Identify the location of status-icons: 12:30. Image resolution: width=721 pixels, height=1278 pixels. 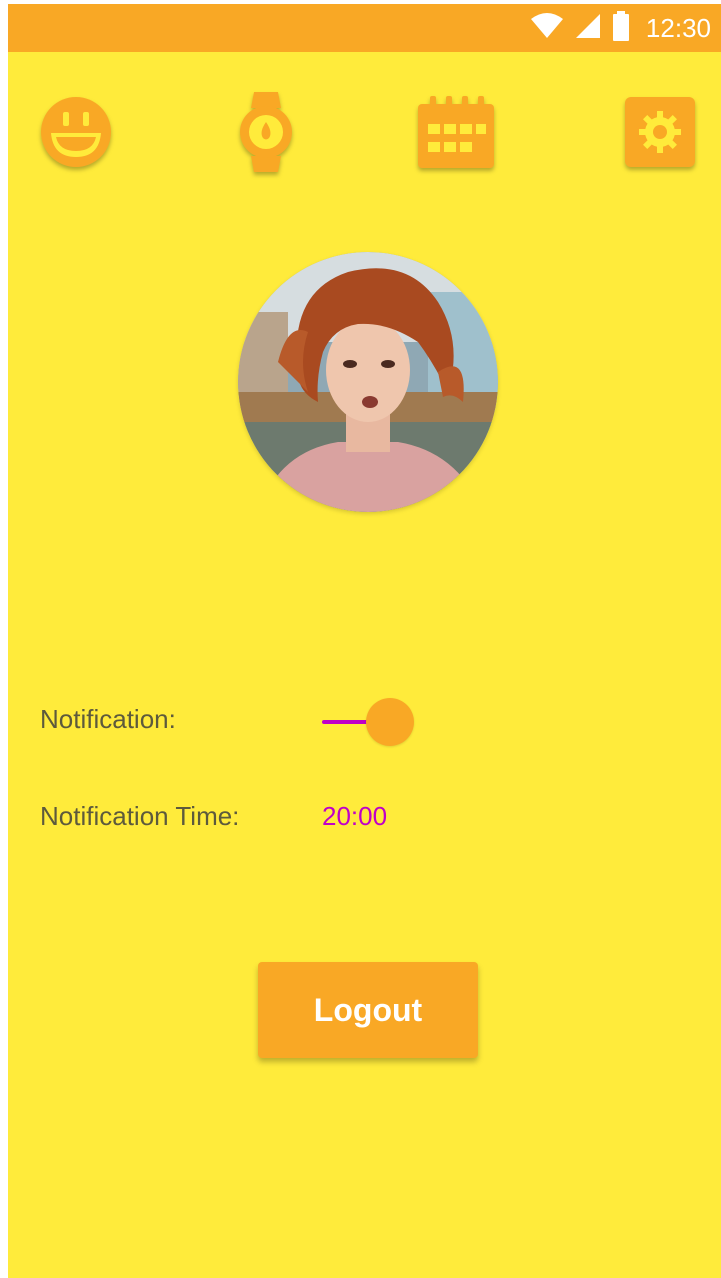
(620, 28).